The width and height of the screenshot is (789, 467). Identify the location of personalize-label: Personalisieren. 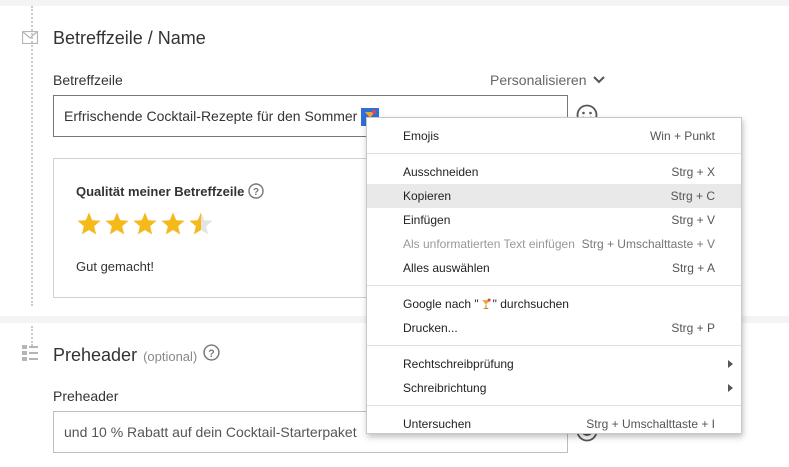
(538, 80).